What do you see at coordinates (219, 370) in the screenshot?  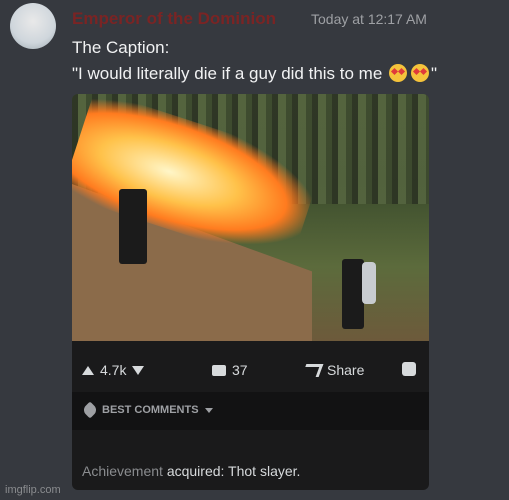 I see `comment-bubble-icon` at bounding box center [219, 370].